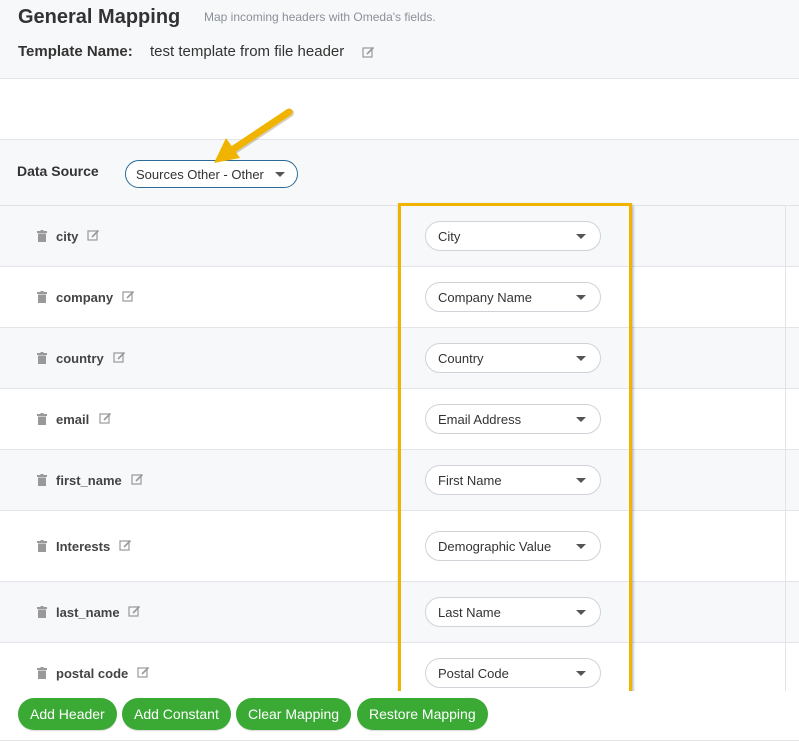  What do you see at coordinates (399, 173) in the screenshot?
I see `data-source-row: Data Source Sources Other - Other` at bounding box center [399, 173].